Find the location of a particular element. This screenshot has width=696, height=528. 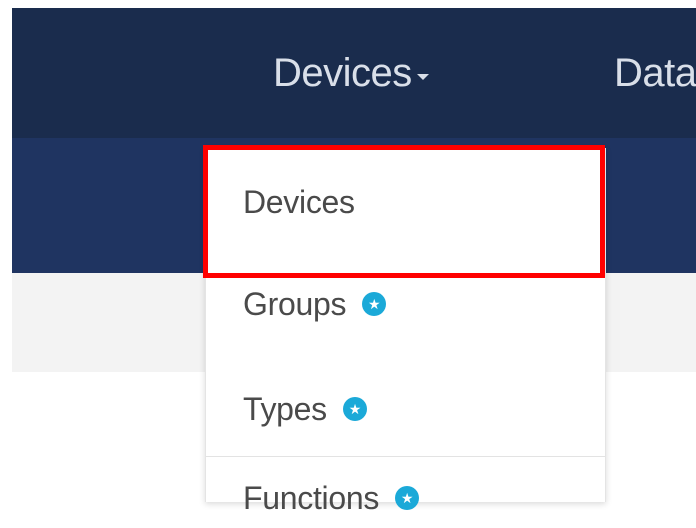

nav-devices-menu: Devices is located at coordinates (351, 73).